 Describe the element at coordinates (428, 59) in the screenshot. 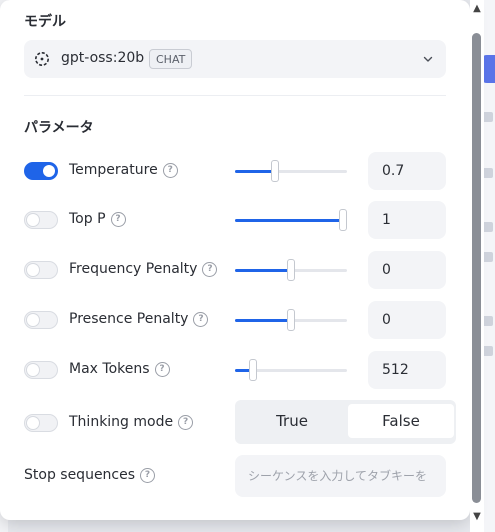

I see `chevron-down-icon` at that location.